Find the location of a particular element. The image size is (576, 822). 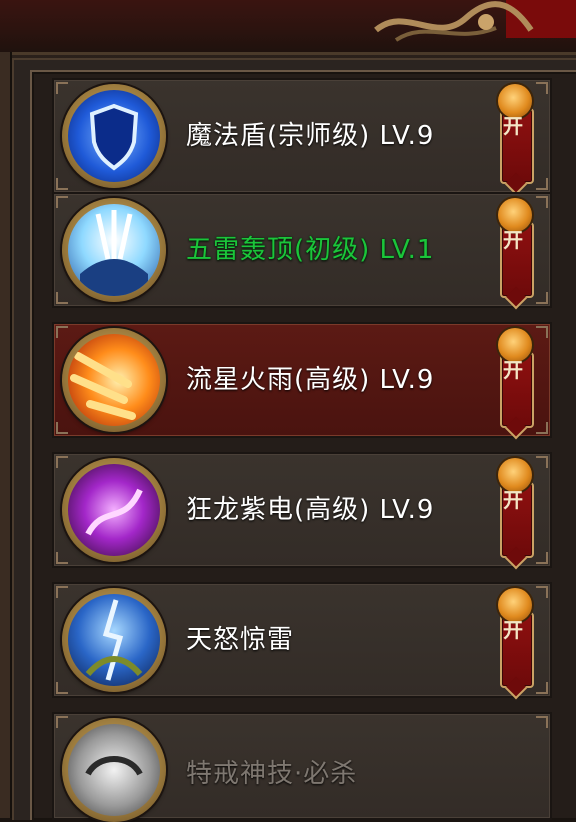

purple-dragon-lightning-icon is located at coordinates (114, 510).